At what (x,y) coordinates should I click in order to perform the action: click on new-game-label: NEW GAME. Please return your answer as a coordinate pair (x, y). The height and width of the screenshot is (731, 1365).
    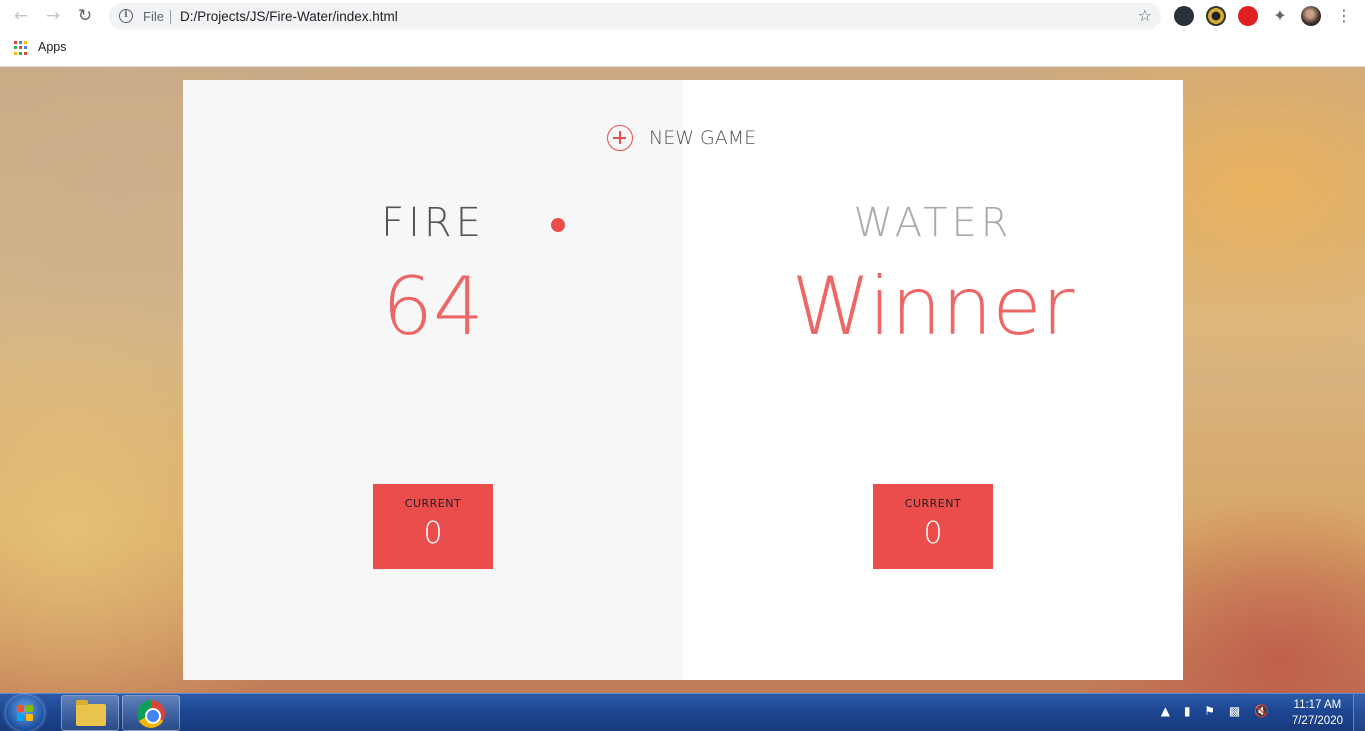
    Looking at the image, I should click on (703, 138).